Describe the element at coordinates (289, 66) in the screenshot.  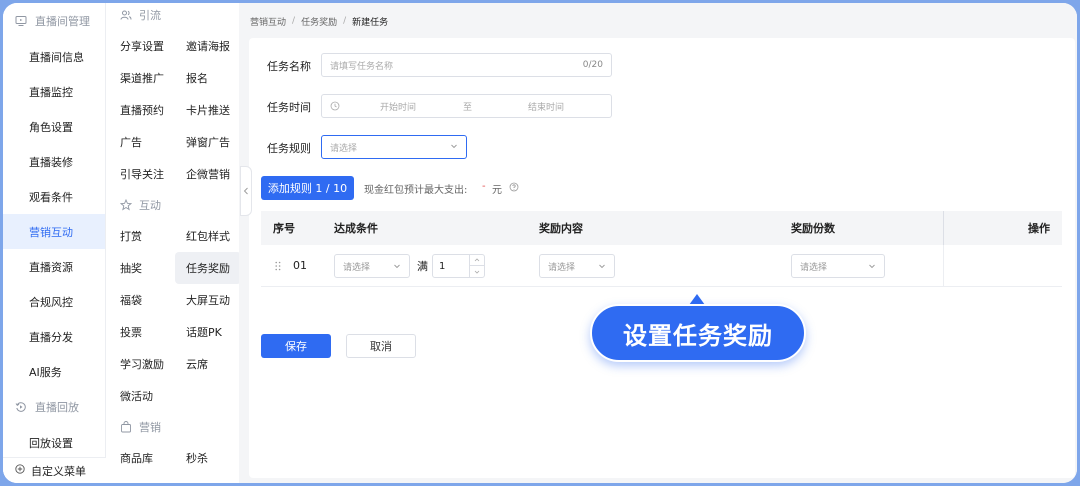
I see `task-name-label: 任务名称` at that location.